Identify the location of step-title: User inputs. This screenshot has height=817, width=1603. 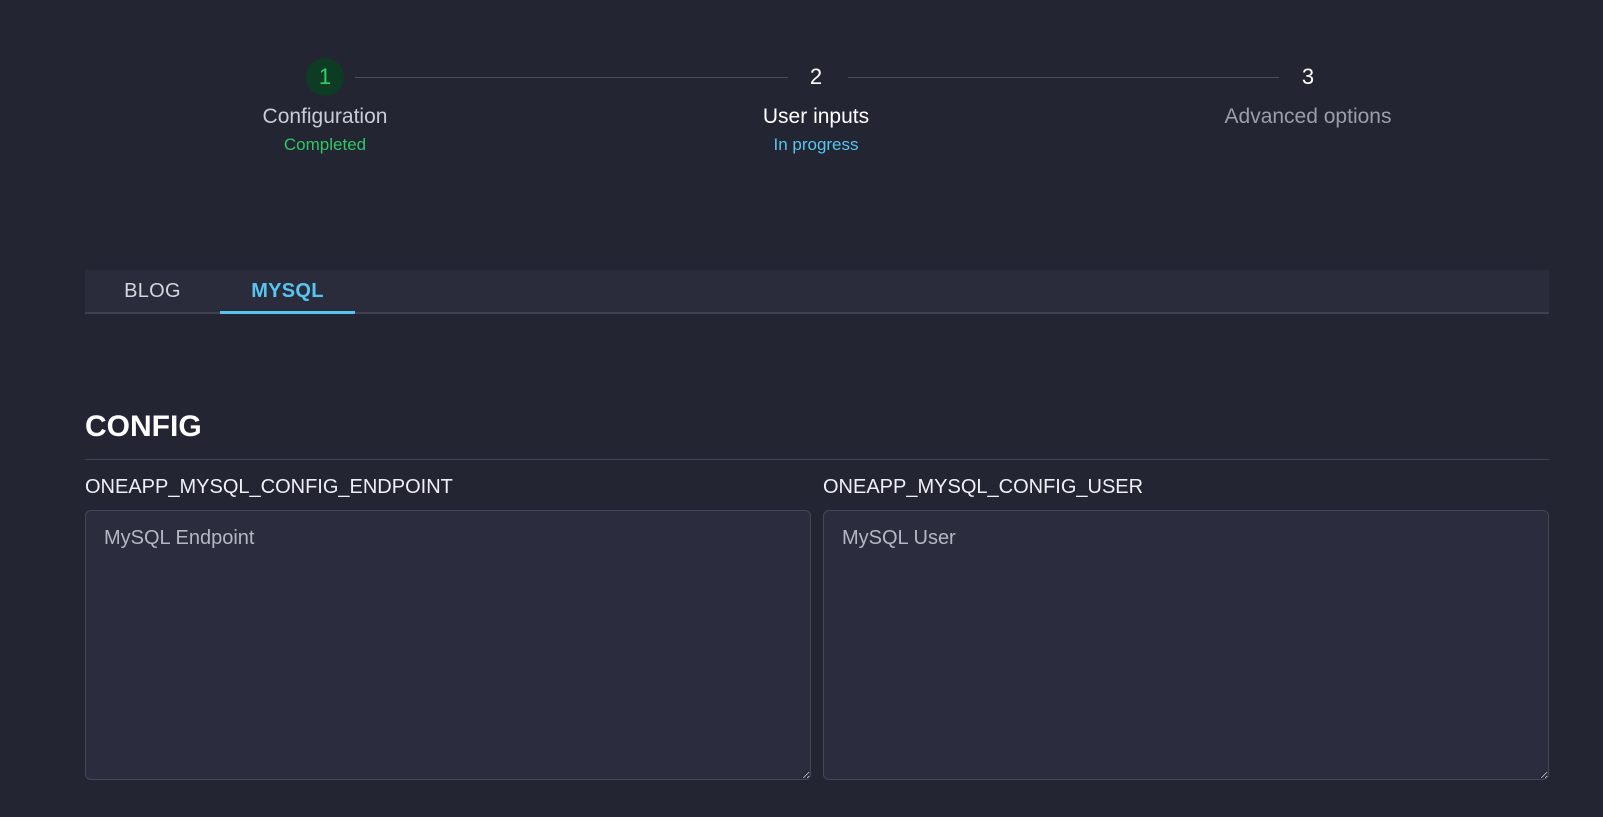
(816, 116).